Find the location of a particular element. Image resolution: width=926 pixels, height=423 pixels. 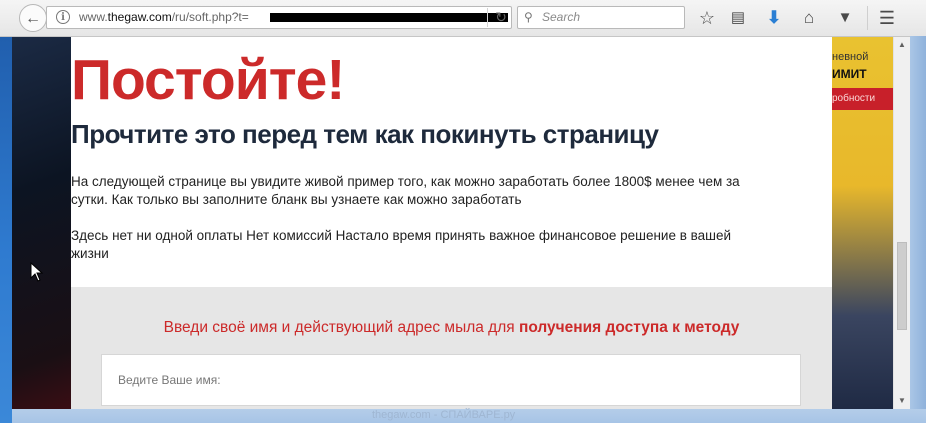

bg-details-button: робности is located at coordinates (862, 99).